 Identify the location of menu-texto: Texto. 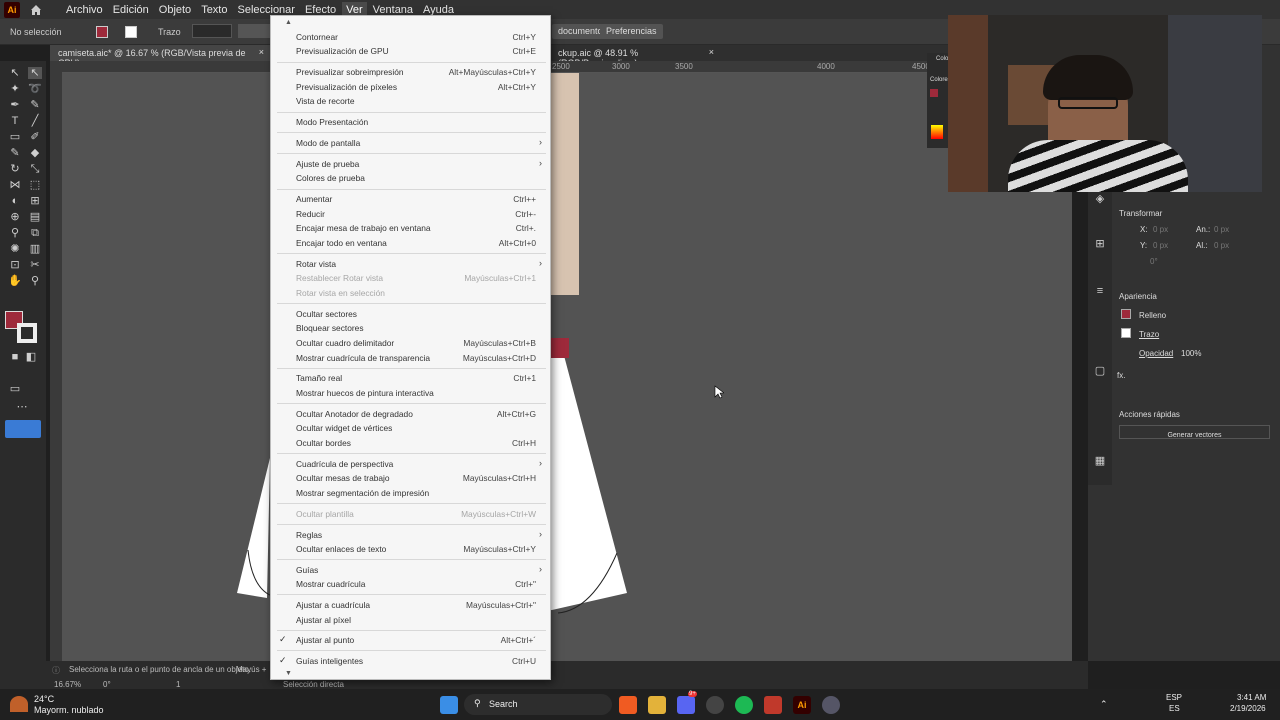
(214, 10).